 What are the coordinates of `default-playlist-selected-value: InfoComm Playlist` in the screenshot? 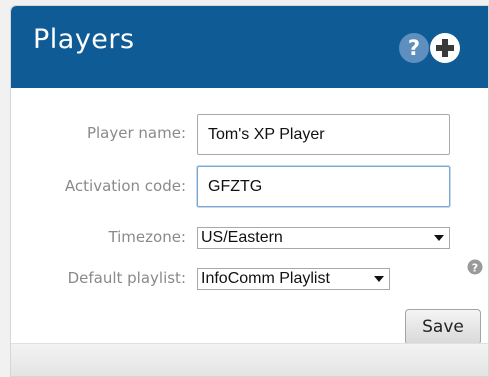 It's located at (265, 278).